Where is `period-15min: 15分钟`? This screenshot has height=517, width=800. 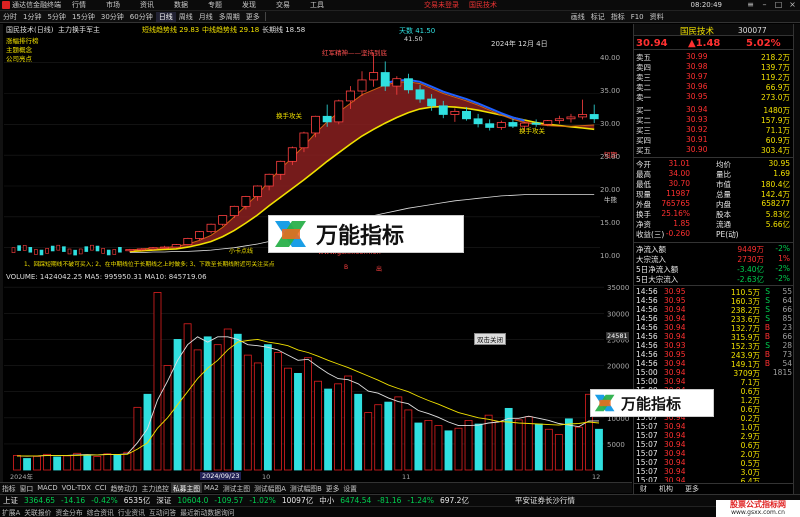
period-15min: 15分钟 is located at coordinates (83, 17).